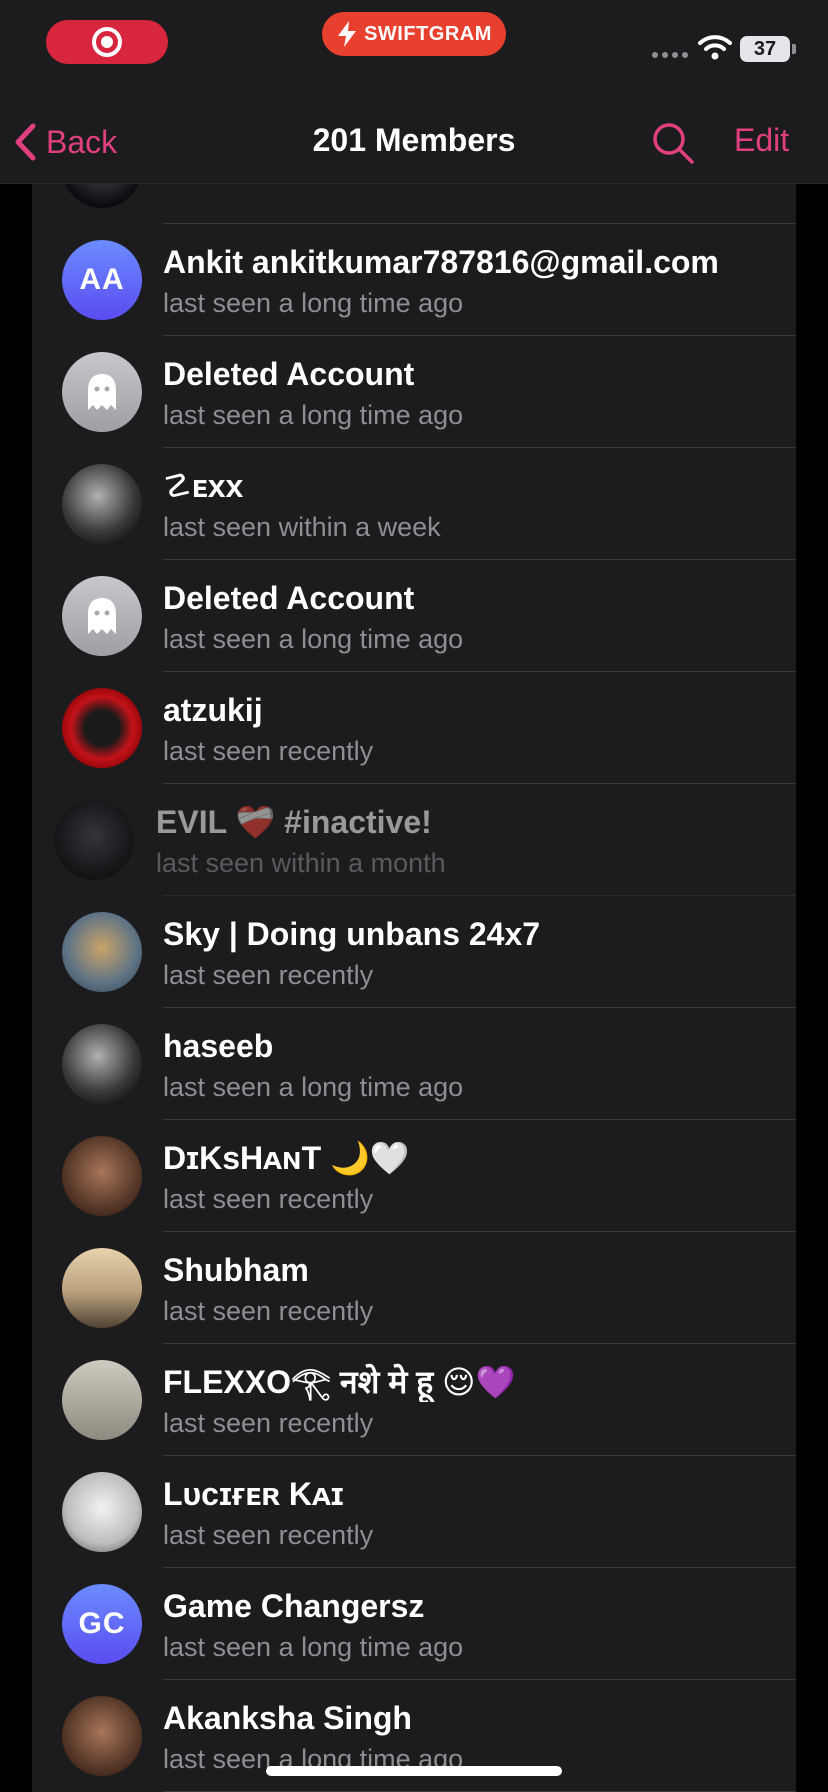  I want to click on cellular-signal-icon, so click(670, 55).